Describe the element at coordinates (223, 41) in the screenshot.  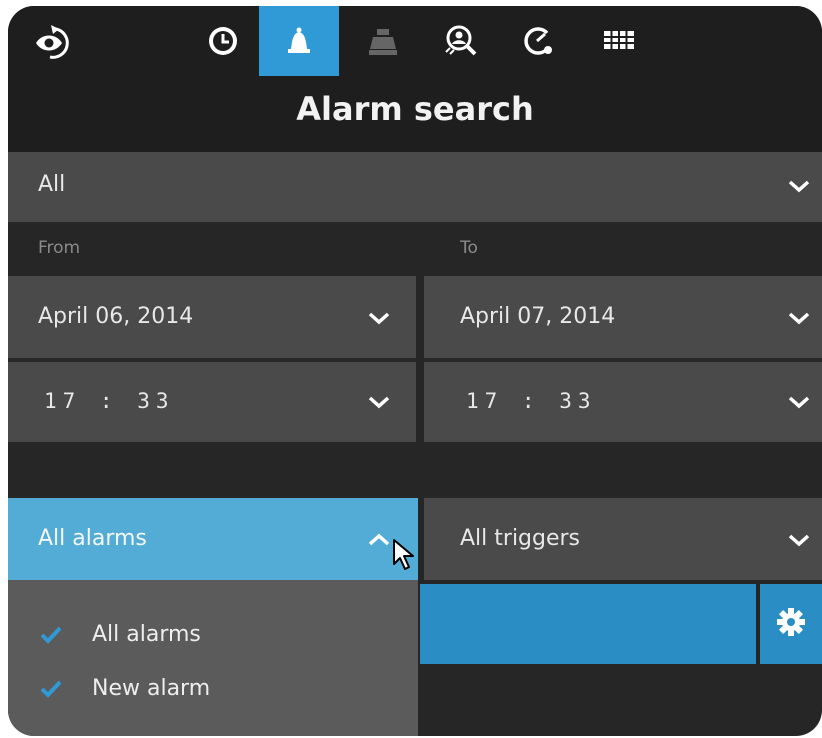
I see `clock-icon` at that location.